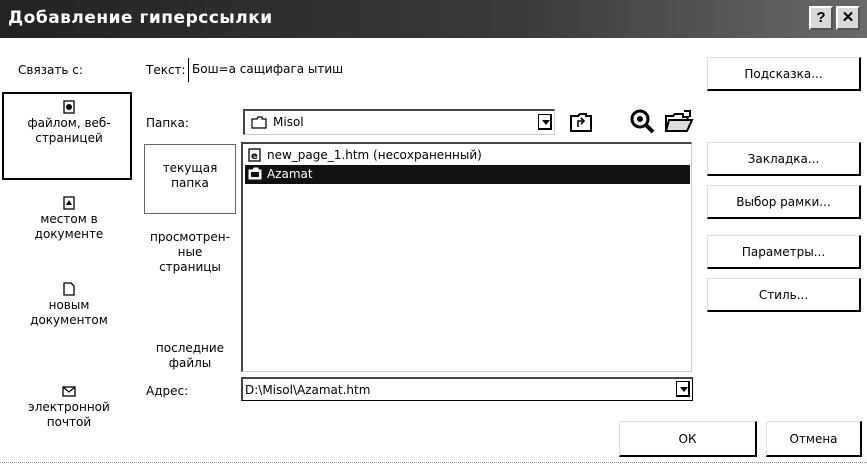  I want to click on link-new-doc-line1: новым, so click(69, 305).